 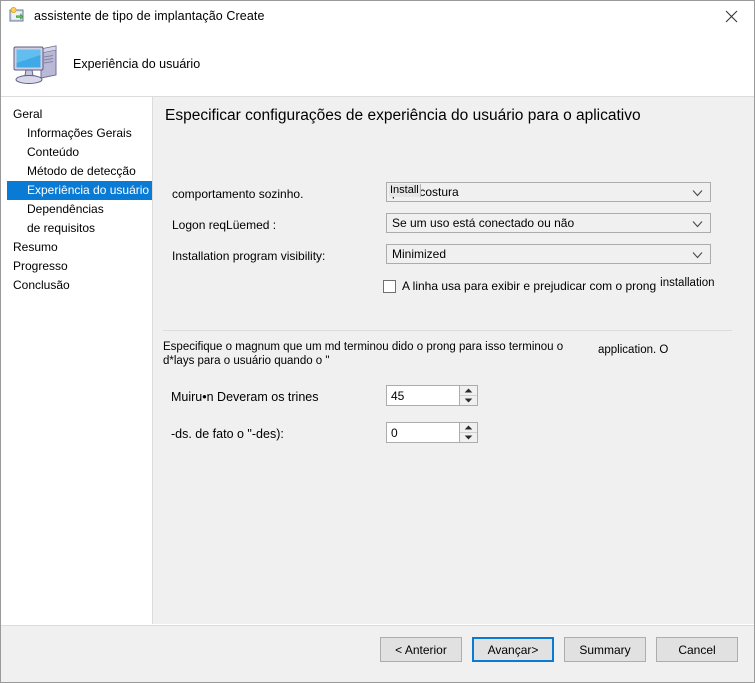 What do you see at coordinates (394, 433) in the screenshot?
I see `estimated-install-time-value: 0` at bounding box center [394, 433].